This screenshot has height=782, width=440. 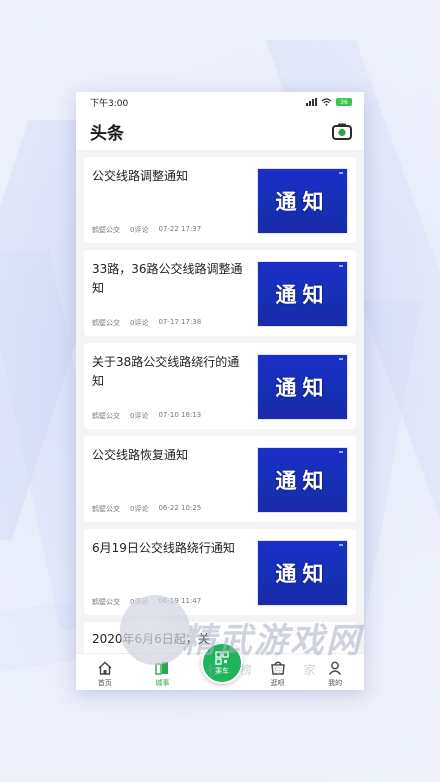 I want to click on article-date: 07-22 17:37, so click(x=180, y=229).